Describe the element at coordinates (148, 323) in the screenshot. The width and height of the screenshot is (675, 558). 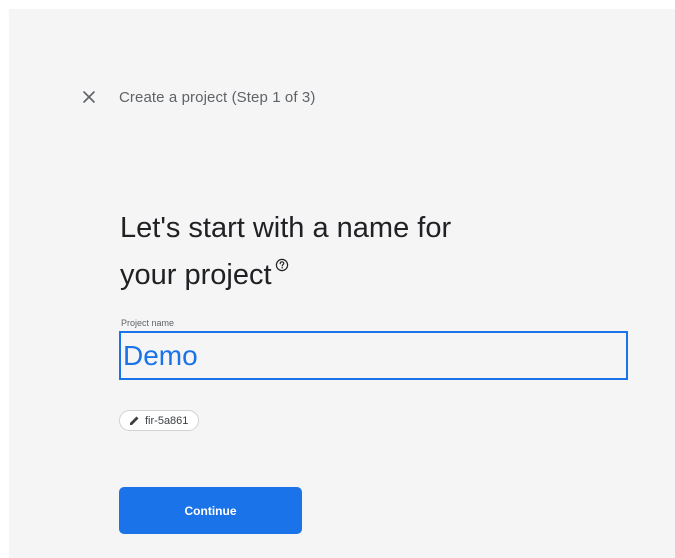
I see `project-name-label: Project name` at that location.